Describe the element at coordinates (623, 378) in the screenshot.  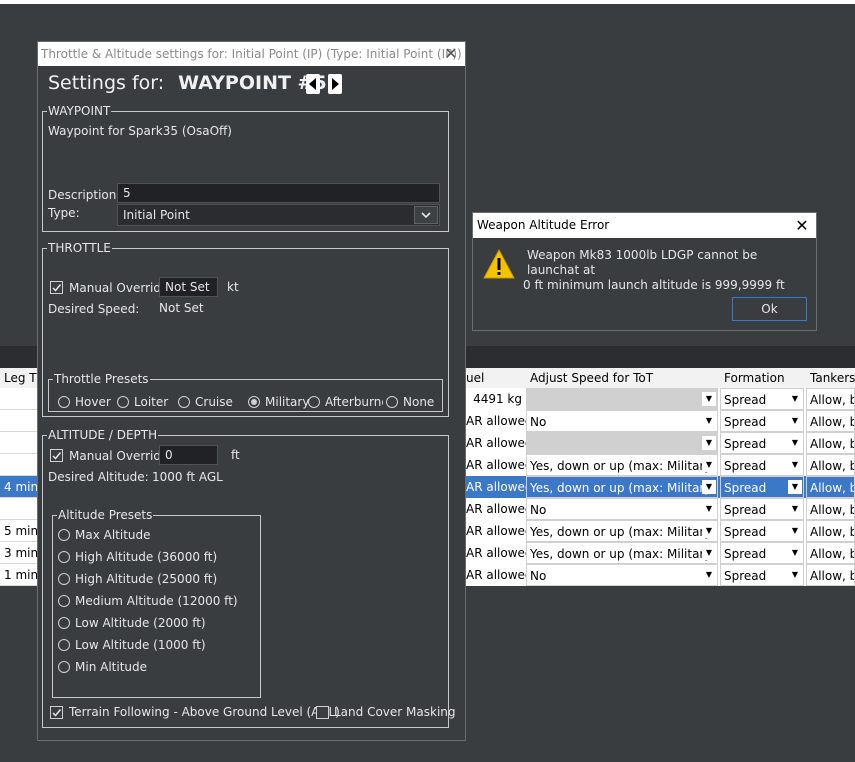
I see `column-header-adjust-speed: Adjust Speed for ToT` at that location.